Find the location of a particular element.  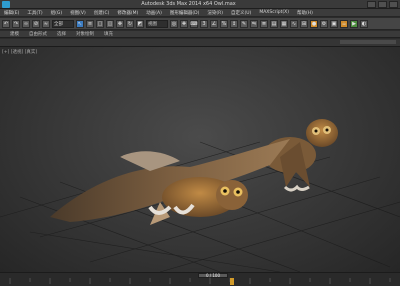

render-production-icon: ☕ is located at coordinates (344, 23).